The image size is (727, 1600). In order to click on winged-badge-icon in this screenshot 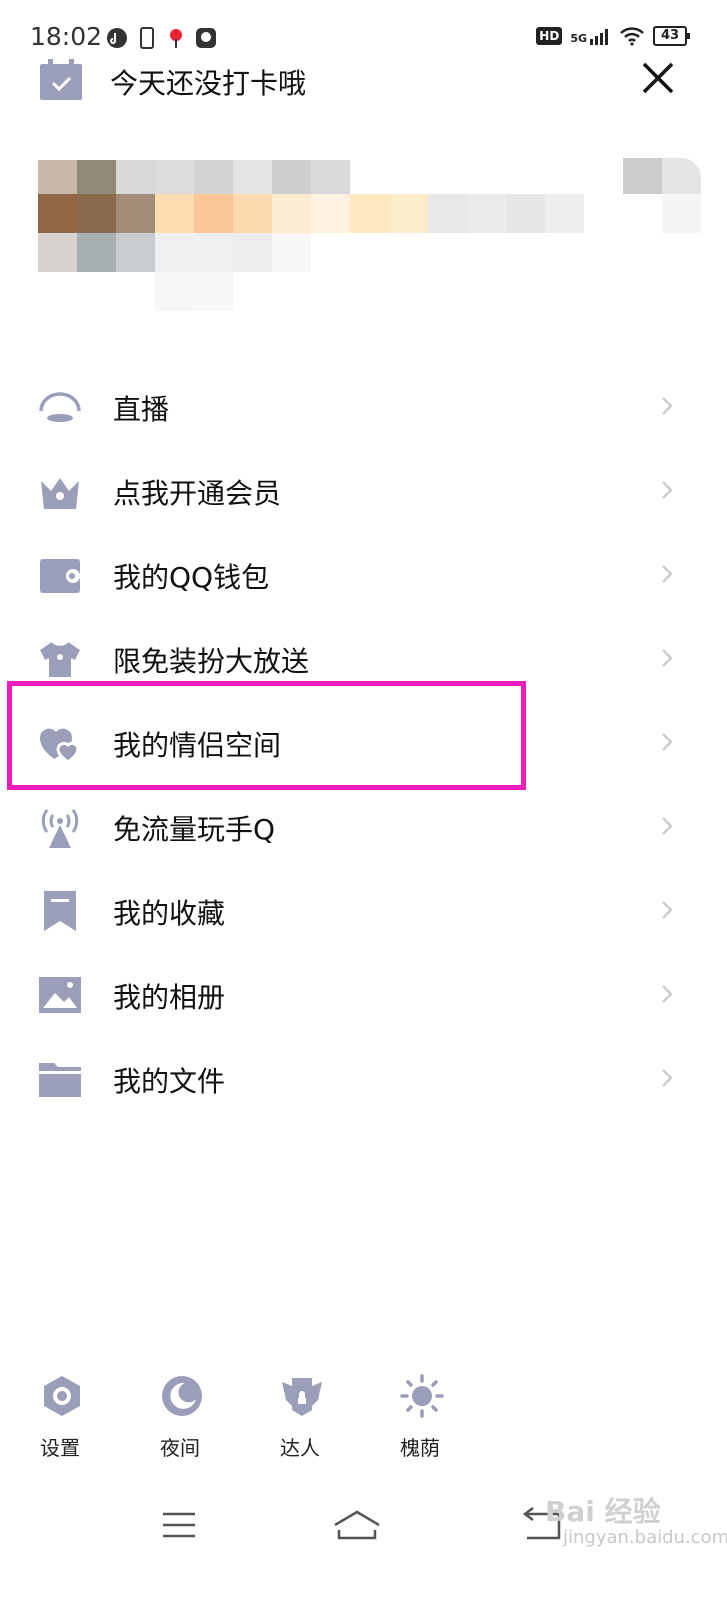, I will do `click(302, 1397)`.